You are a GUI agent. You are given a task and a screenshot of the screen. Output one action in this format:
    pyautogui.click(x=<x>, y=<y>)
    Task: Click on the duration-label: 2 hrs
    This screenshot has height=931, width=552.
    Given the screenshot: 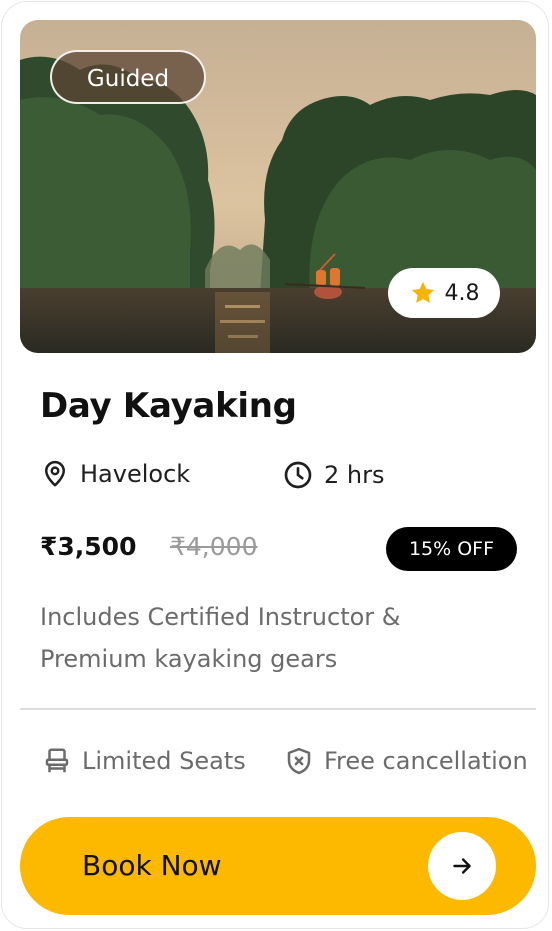 What is the action you would take?
    pyautogui.click(x=354, y=475)
    